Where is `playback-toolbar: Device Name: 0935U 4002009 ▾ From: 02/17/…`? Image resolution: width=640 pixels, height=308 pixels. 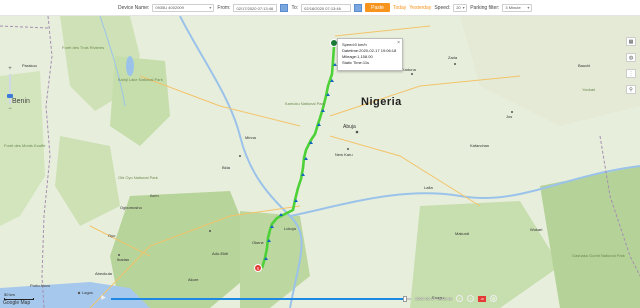
playback-toolbar: Device Name: 0935U 4002009 ▾ From: 02/17/… is located at coordinates (320, 8).